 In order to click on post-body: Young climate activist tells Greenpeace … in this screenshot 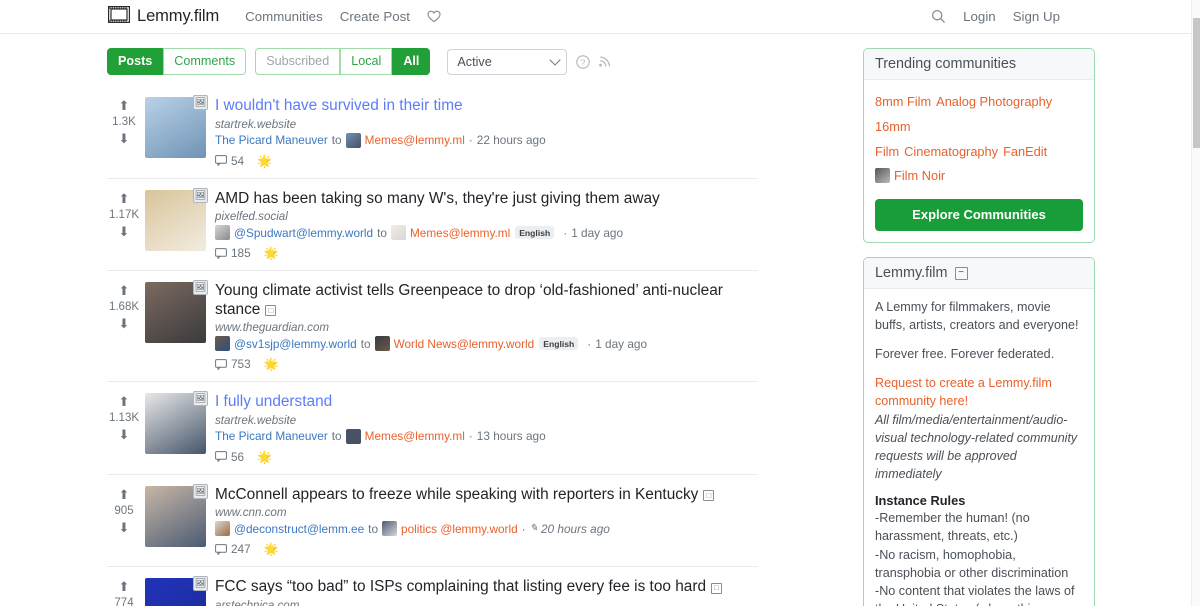, I will do `click(486, 326)`.